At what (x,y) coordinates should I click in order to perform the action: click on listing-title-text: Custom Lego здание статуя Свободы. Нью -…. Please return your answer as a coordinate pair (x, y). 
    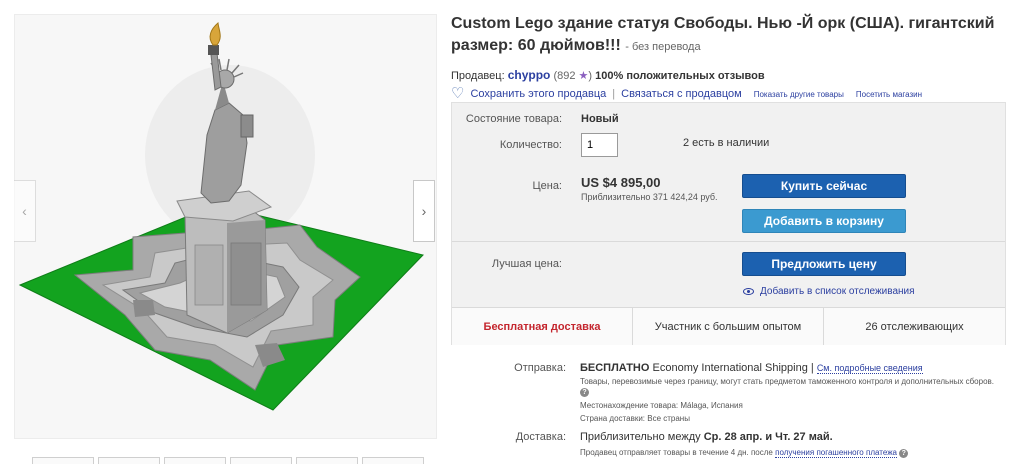
    Looking at the image, I should click on (723, 34).